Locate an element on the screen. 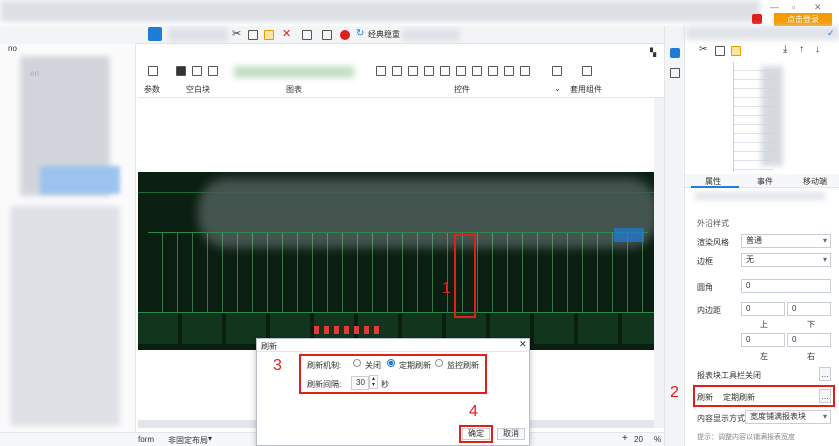  widget-icons is located at coordinates (476, 72).